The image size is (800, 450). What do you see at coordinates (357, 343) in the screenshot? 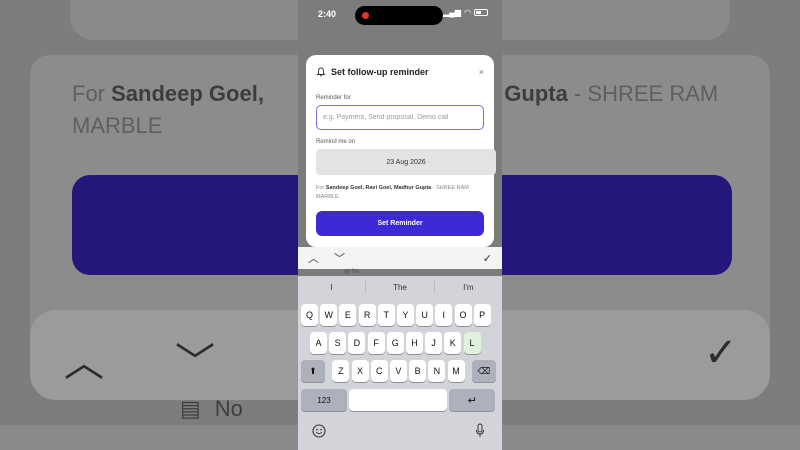
I see `key-d: D` at bounding box center [357, 343].